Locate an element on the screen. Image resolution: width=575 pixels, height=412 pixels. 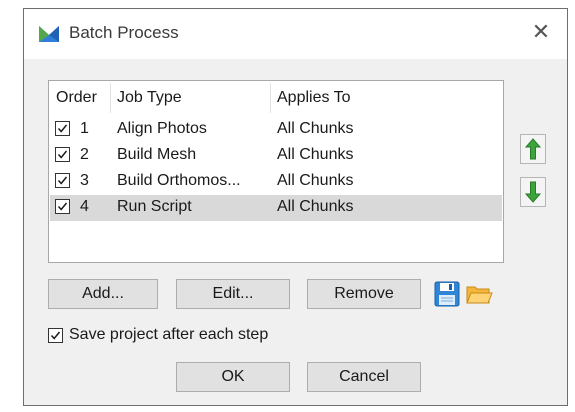
ok-button: OK is located at coordinates (233, 377).